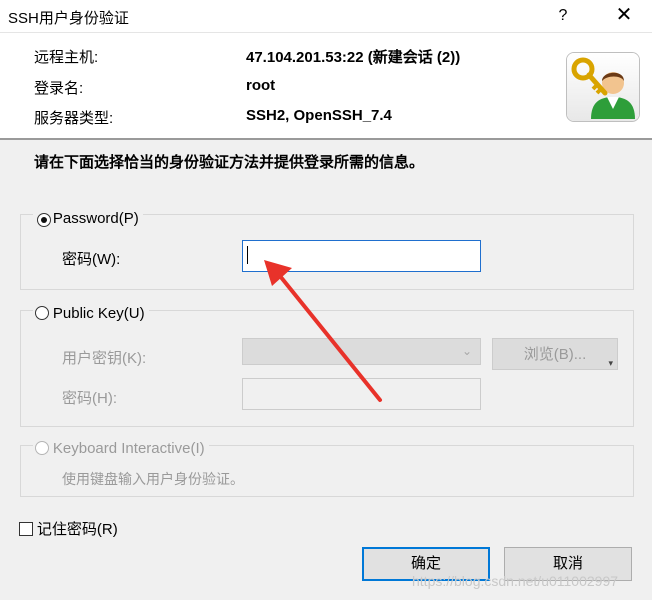 Image resolution: width=652 pixels, height=600 pixels. I want to click on keyboard-interactive-option-label: Keyboard Interactive(I), so click(128, 448).